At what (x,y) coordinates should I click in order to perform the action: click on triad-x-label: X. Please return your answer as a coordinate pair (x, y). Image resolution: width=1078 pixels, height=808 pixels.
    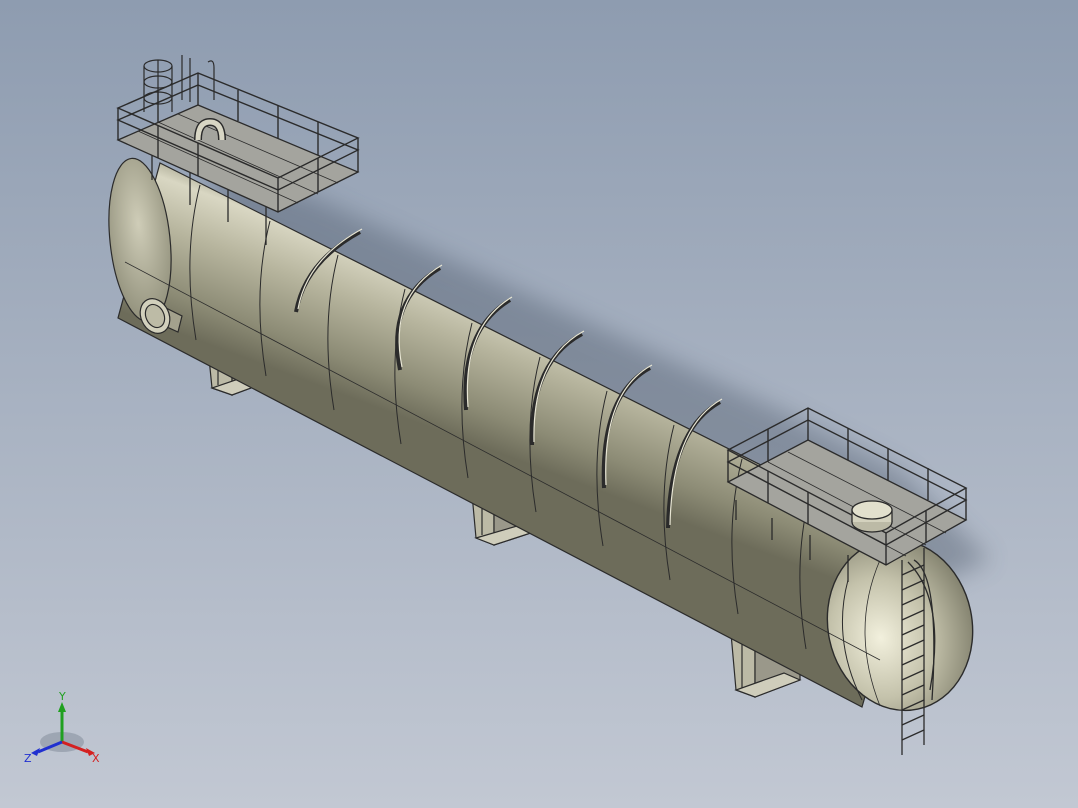
    Looking at the image, I should click on (96, 758).